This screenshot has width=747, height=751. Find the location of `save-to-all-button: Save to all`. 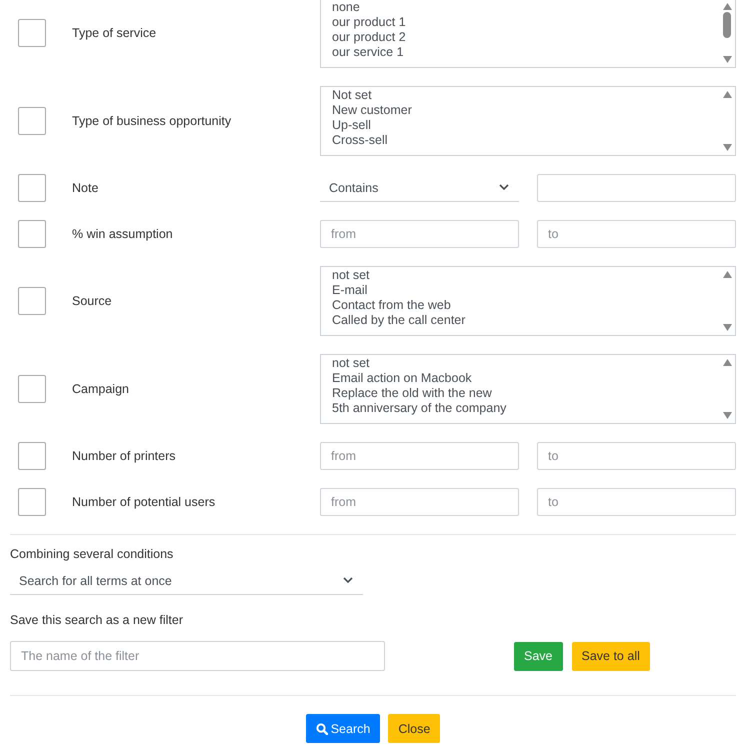

save-to-all-button: Save to all is located at coordinates (611, 656).